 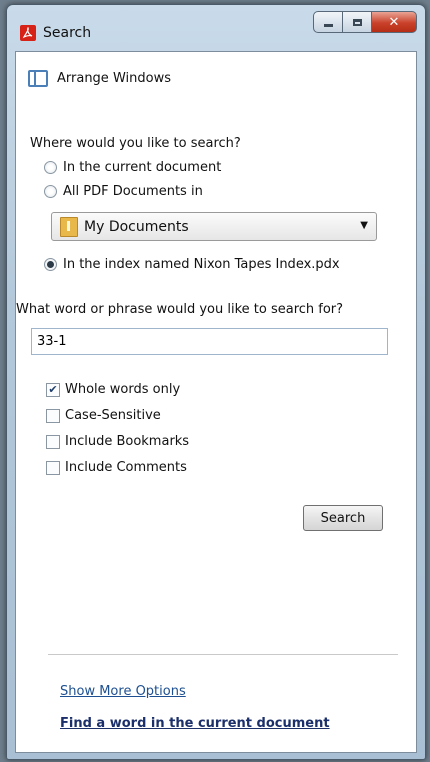 I want to click on radio-all-pdf-documents: All PDF Documents in, so click(x=123, y=191).